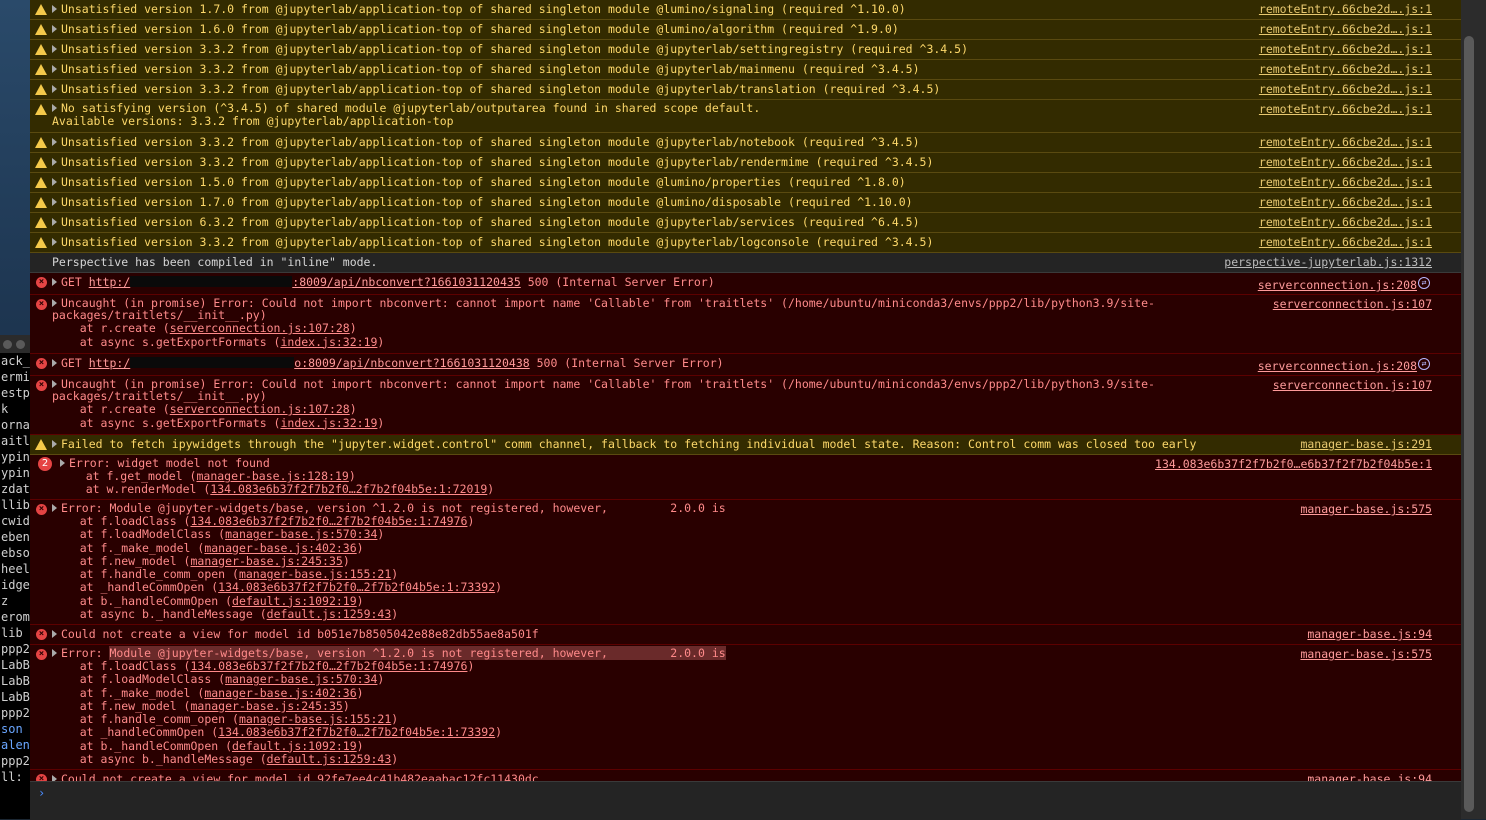 The height and width of the screenshot is (820, 1486). Describe the element at coordinates (305, 282) in the screenshot. I see `request-url: http:/:8009/api/nbconvert?1661031120435` at that location.